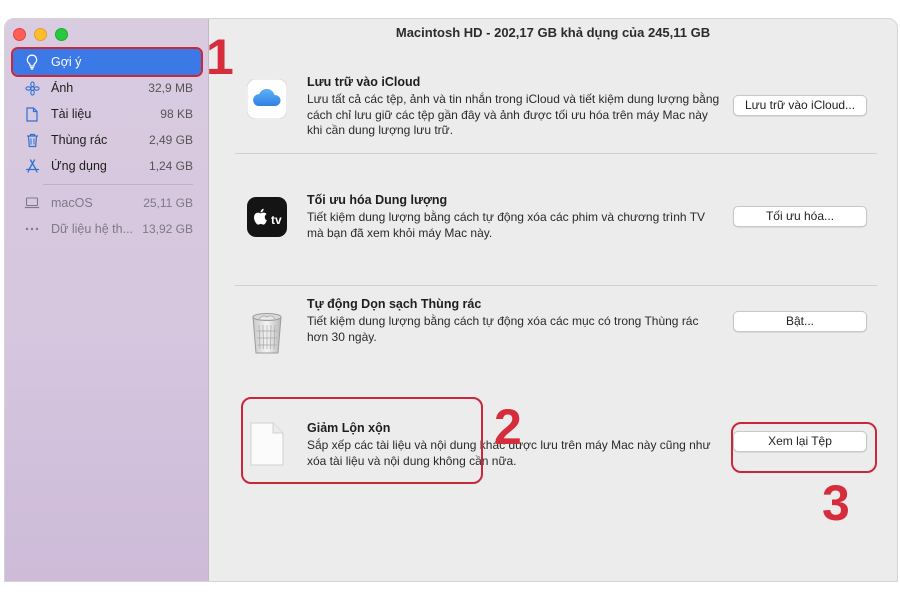  I want to click on sidebar-item-size: 1,24 GB, so click(170, 166).